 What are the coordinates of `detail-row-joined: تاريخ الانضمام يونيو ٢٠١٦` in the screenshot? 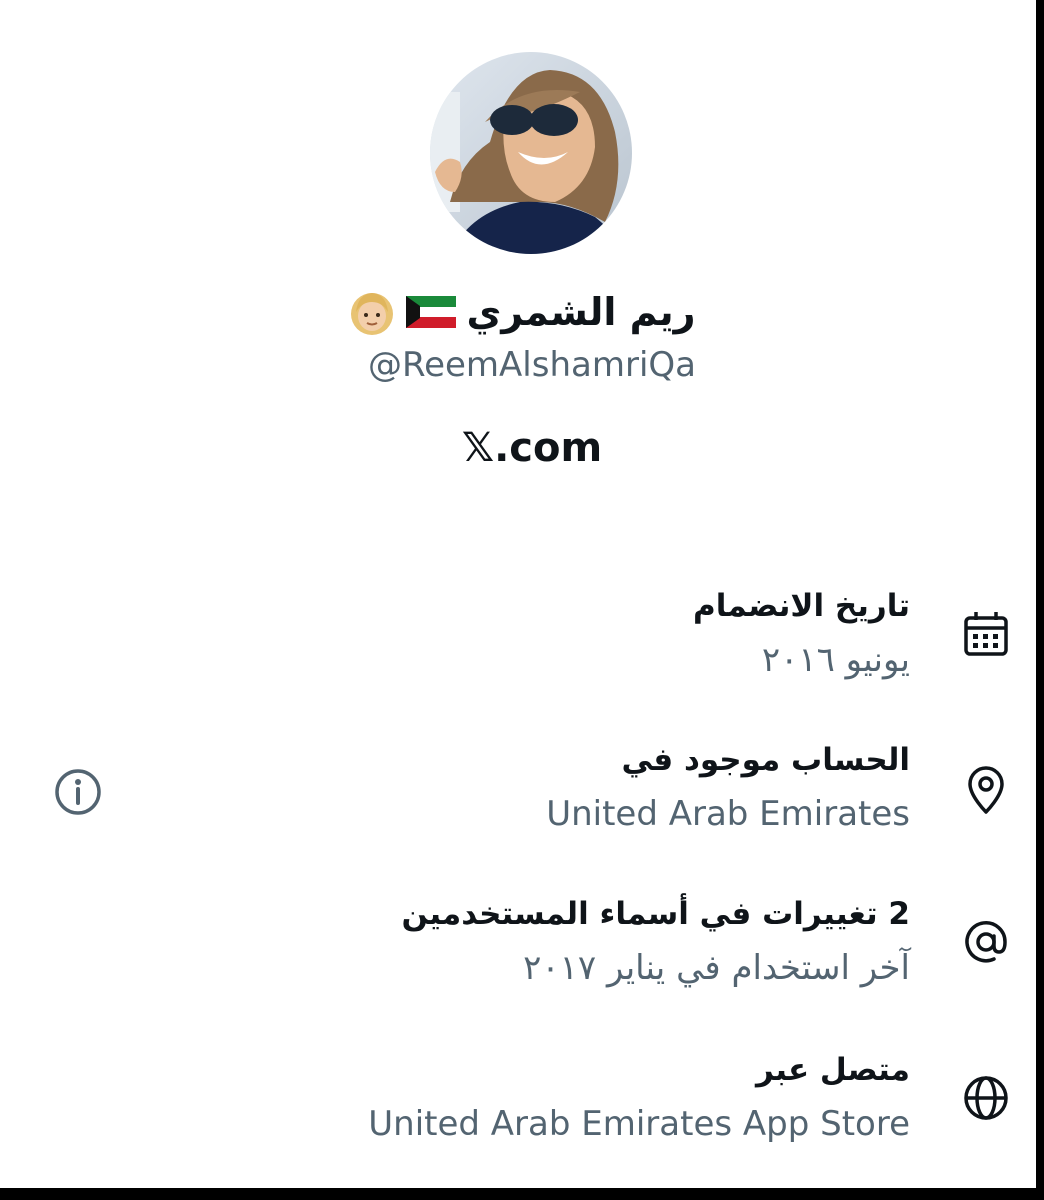 It's located at (801, 634).